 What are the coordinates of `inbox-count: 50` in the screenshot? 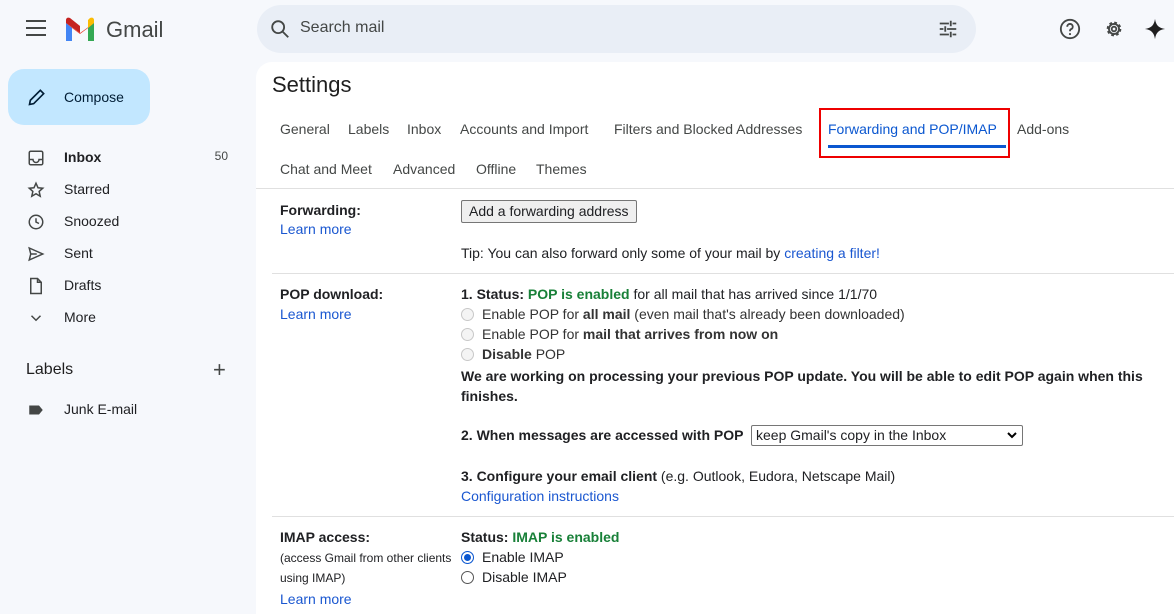 It's located at (221, 156).